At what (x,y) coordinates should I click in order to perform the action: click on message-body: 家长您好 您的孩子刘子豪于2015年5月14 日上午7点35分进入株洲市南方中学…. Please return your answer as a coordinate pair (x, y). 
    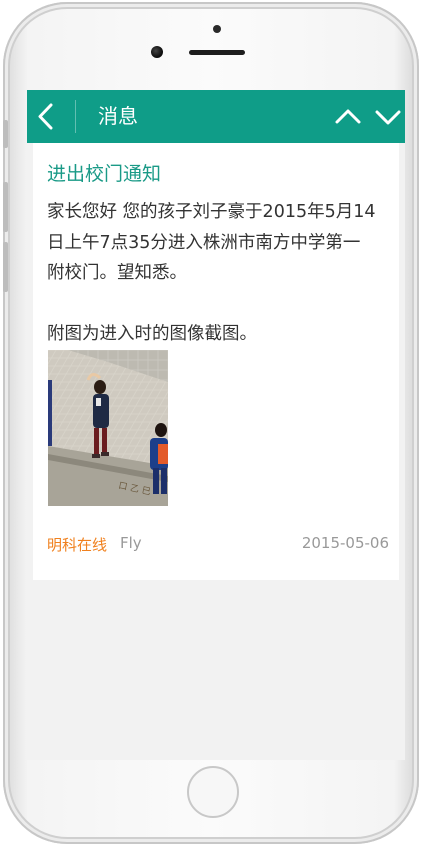
    Looking at the image, I should click on (220, 273).